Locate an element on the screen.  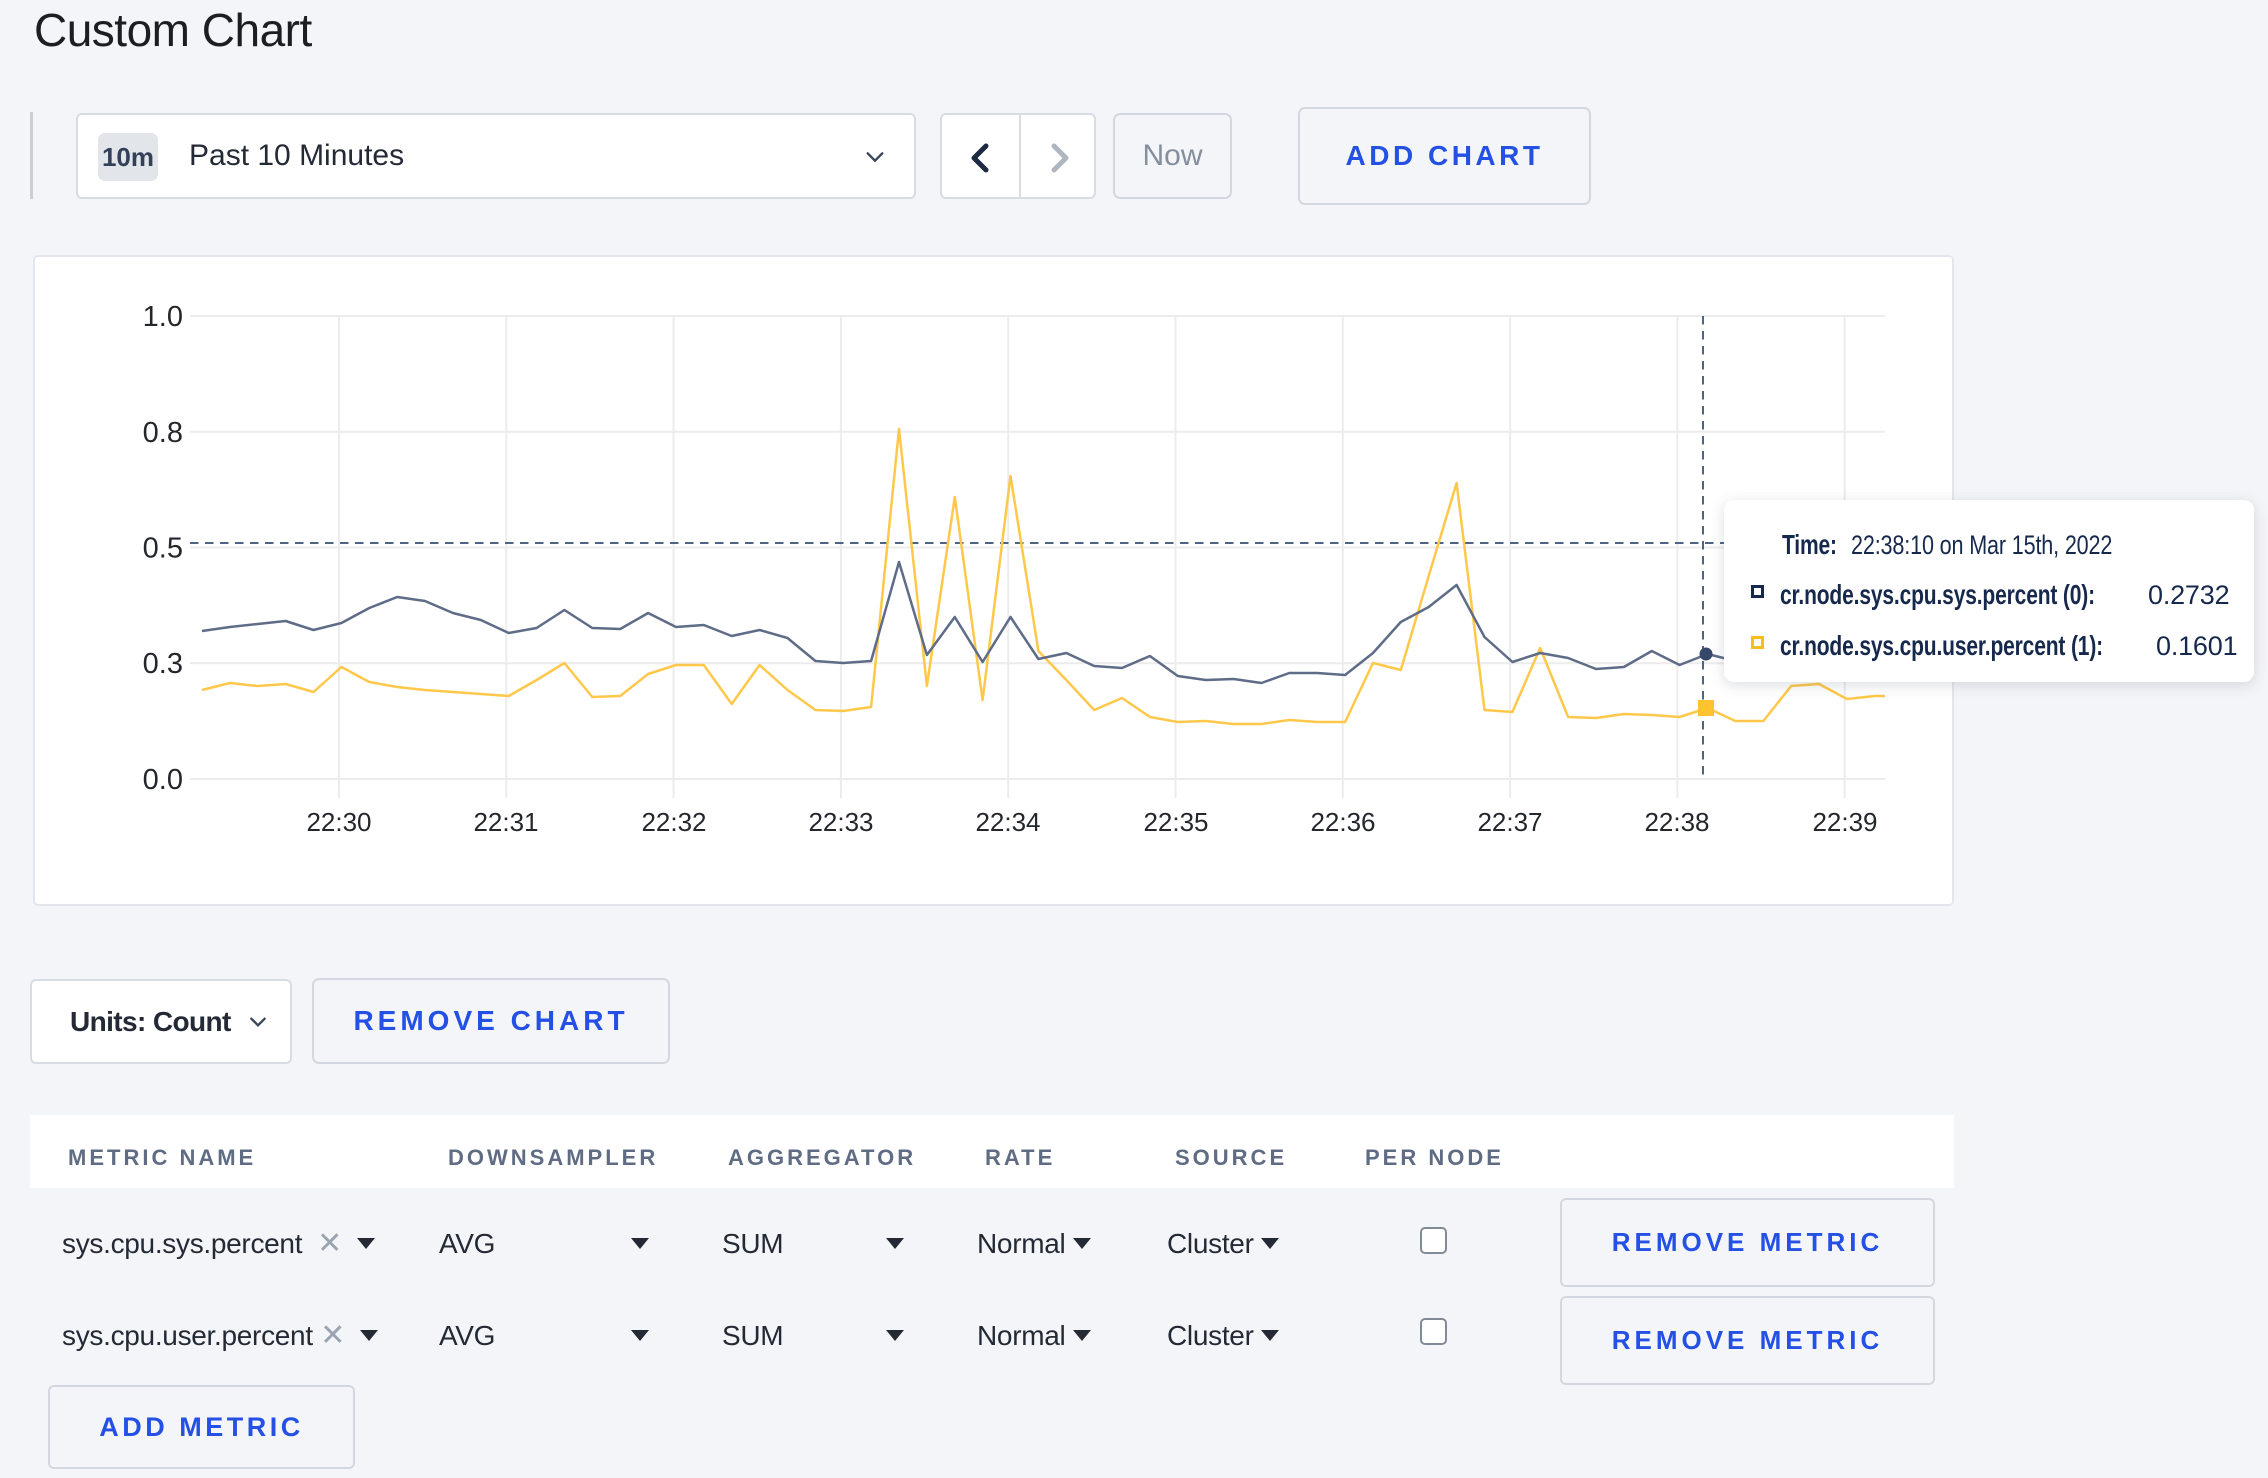
svg-text: 22:32 is located at coordinates (673, 822).